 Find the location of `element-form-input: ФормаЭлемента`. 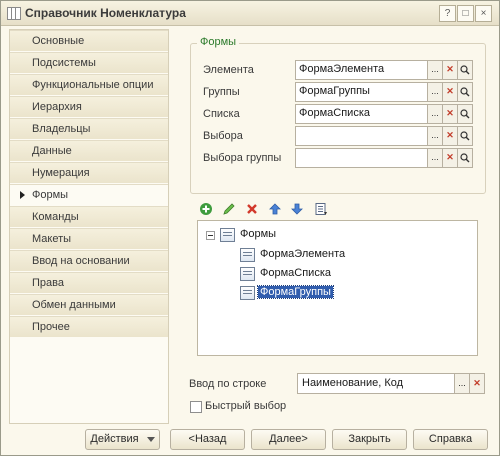

element-form-input: ФормаЭлемента is located at coordinates (362, 70).